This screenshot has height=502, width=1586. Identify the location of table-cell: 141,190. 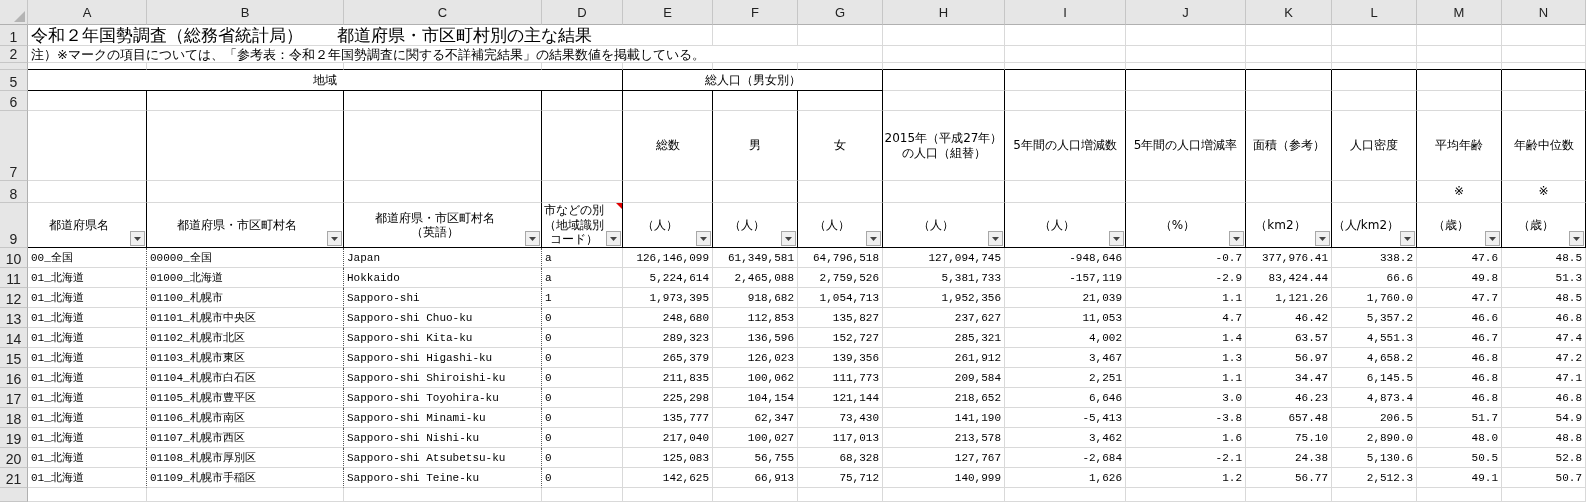
(944, 418).